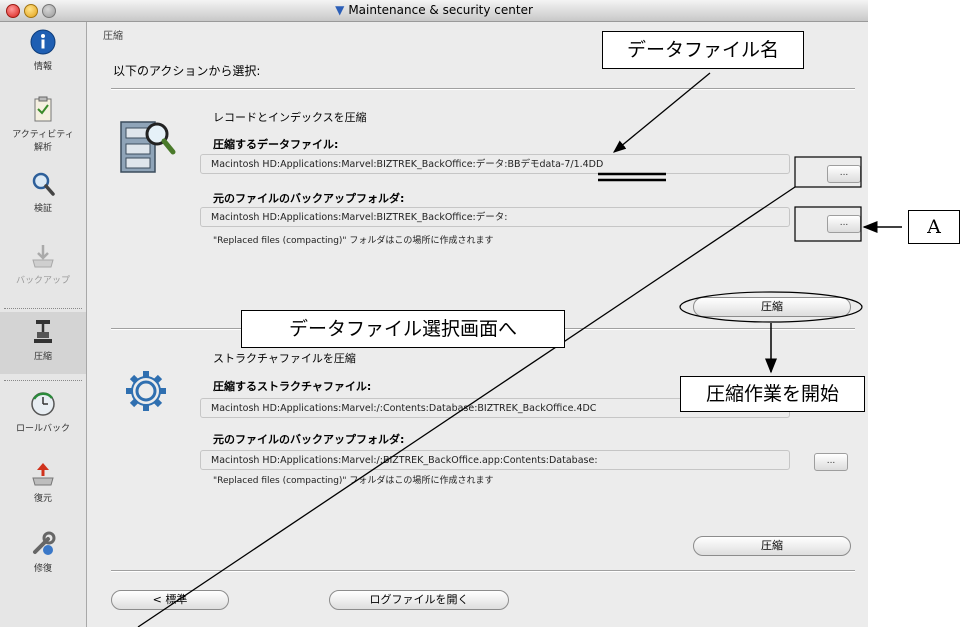 The width and height of the screenshot is (966, 627). Describe the element at coordinates (148, 147) in the screenshot. I see `file-cabinet-magnifier-icon` at that location.